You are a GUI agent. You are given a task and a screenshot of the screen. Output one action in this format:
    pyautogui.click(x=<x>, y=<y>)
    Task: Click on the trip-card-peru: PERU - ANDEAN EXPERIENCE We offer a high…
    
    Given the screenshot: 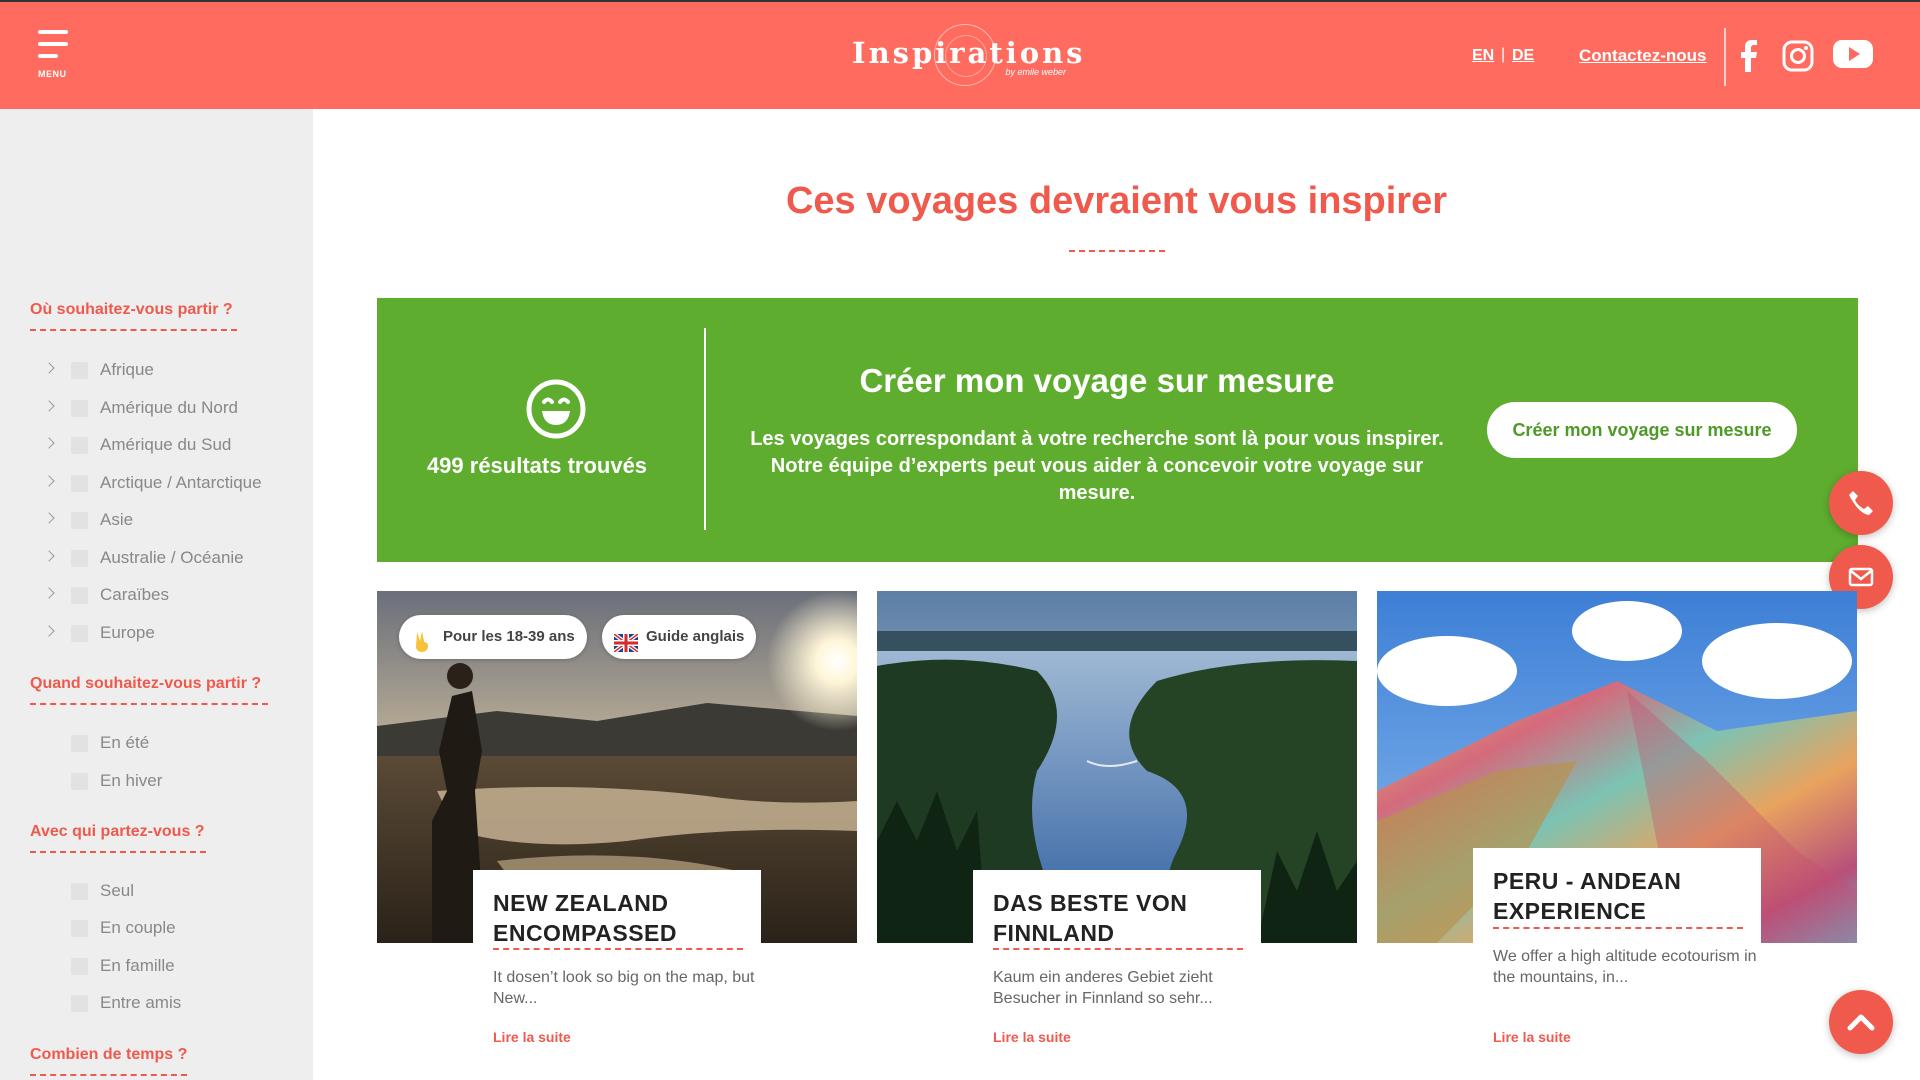 What is the action you would take?
    pyautogui.click(x=1617, y=835)
    